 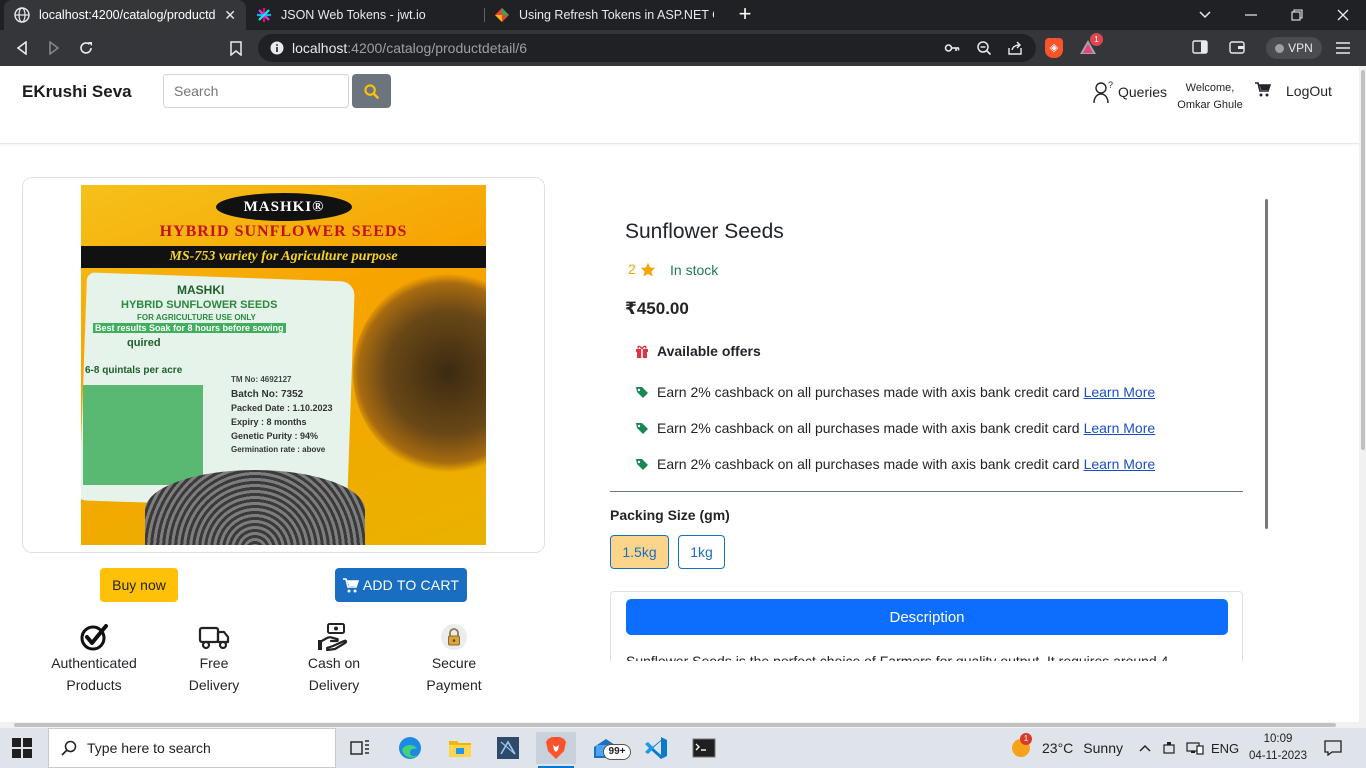 I want to click on offers-heading-text: Available offers, so click(x=709, y=351).